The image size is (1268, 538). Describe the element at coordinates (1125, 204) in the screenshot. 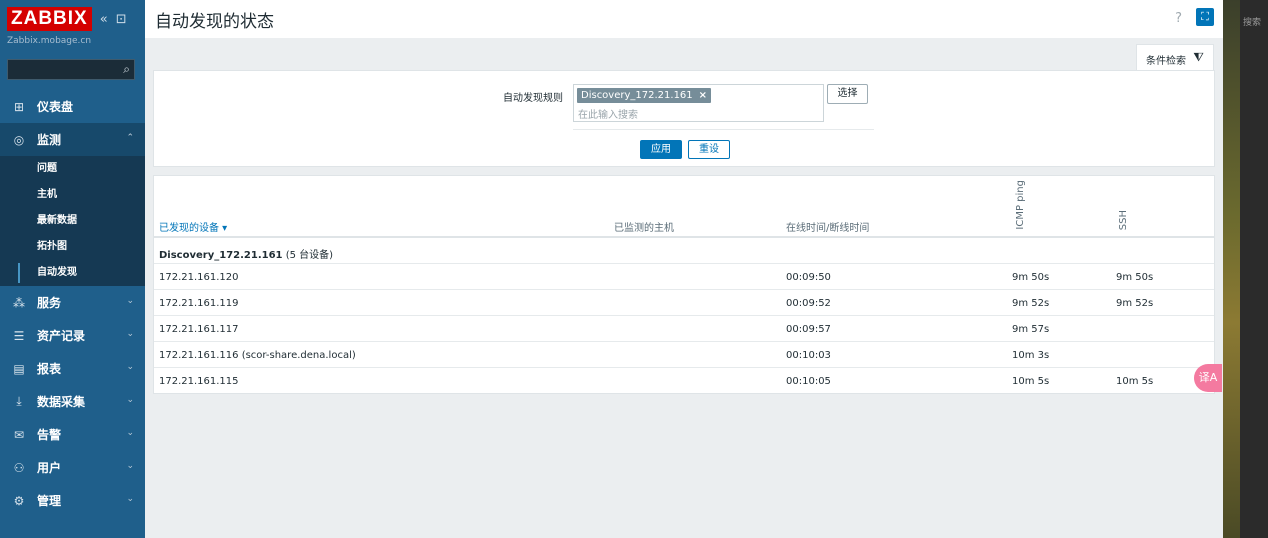

I see `column-ssh: SSH` at that location.